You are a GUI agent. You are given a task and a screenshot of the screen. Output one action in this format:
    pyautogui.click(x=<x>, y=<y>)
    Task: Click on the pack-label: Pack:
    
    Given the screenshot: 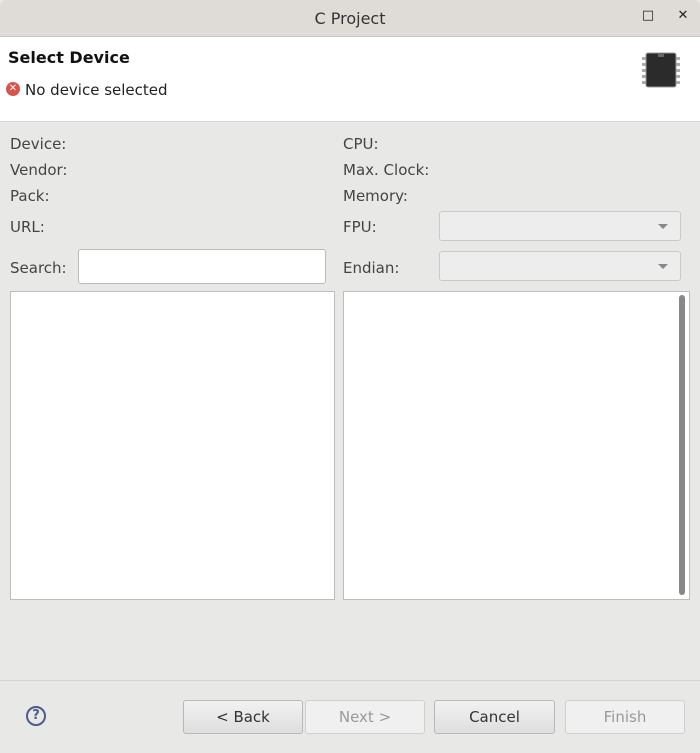 What is the action you would take?
    pyautogui.click(x=30, y=196)
    